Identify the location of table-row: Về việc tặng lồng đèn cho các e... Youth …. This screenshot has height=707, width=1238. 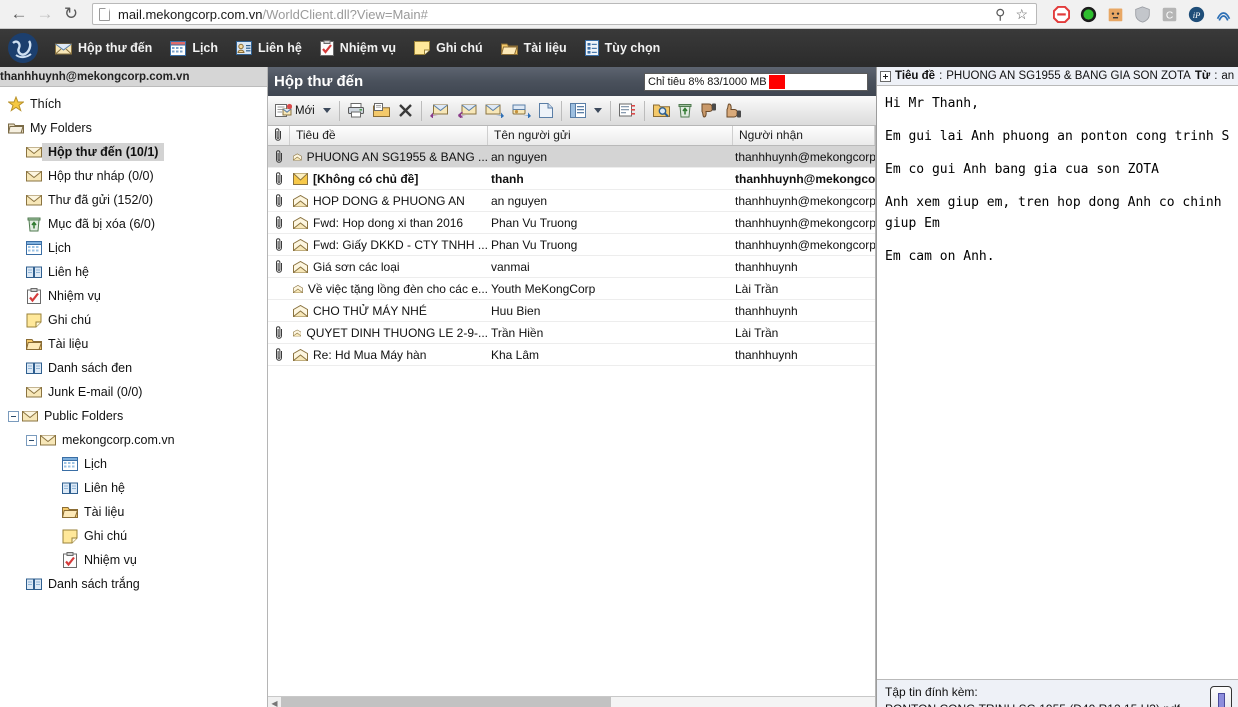
(571, 289).